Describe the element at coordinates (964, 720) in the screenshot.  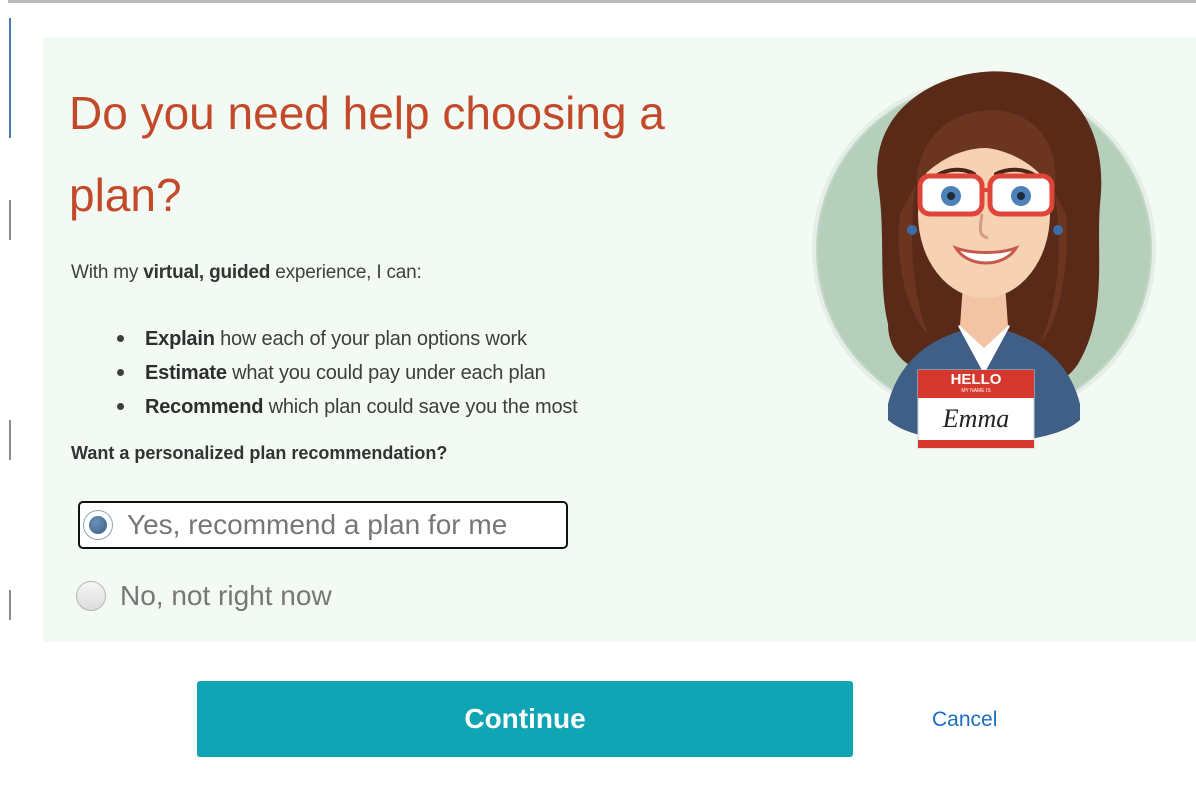
I see `cancel-link: Cancel` at that location.